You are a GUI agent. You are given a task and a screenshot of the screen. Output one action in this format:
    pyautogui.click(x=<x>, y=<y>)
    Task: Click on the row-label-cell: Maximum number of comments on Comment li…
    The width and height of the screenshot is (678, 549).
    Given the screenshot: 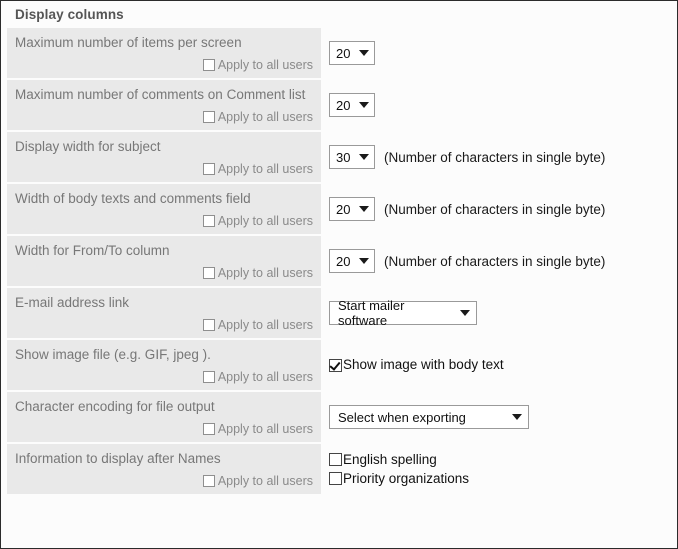 What is the action you would take?
    pyautogui.click(x=164, y=105)
    